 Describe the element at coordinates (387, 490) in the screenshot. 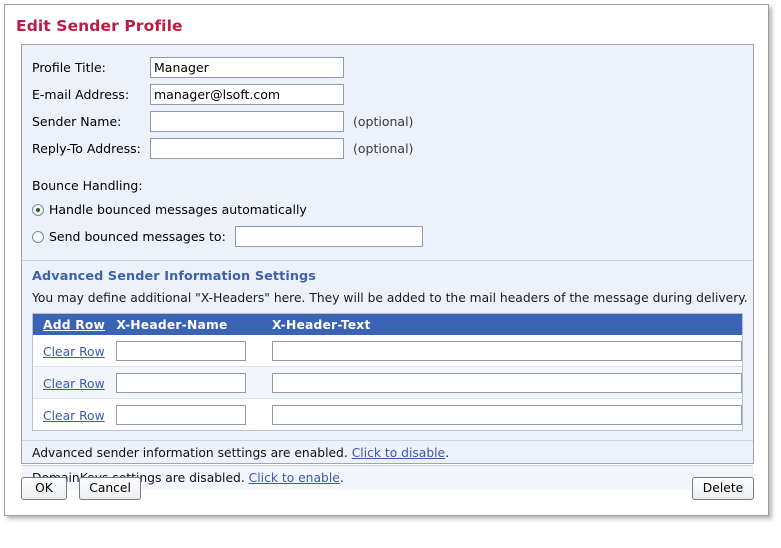

I see `footer-actions: OK Cancel Delete` at that location.